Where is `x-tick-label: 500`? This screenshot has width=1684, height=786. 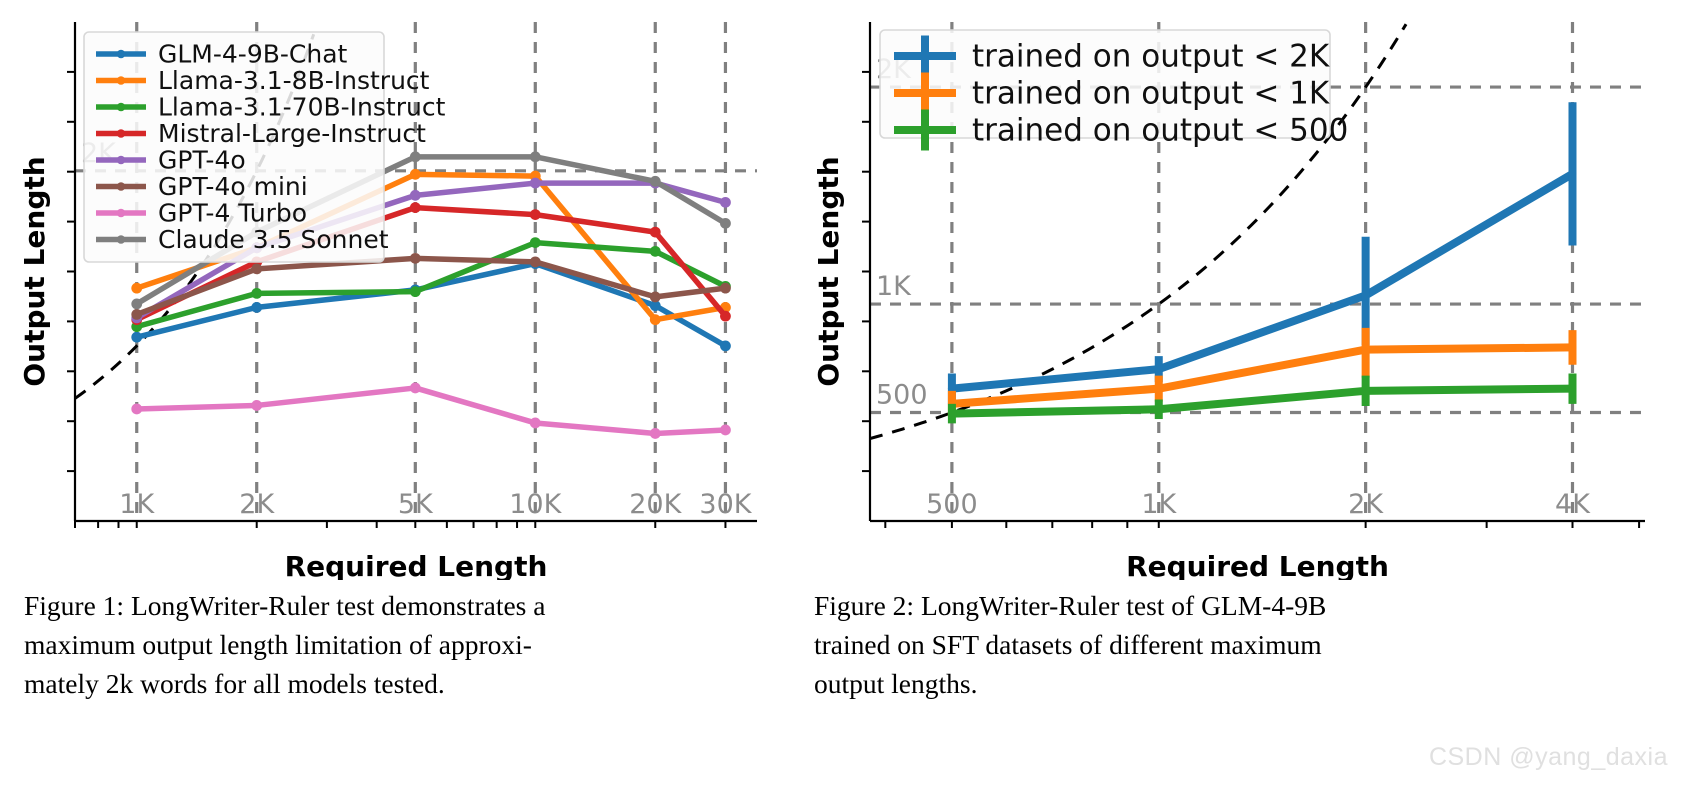
x-tick-label: 500 is located at coordinates (952, 504).